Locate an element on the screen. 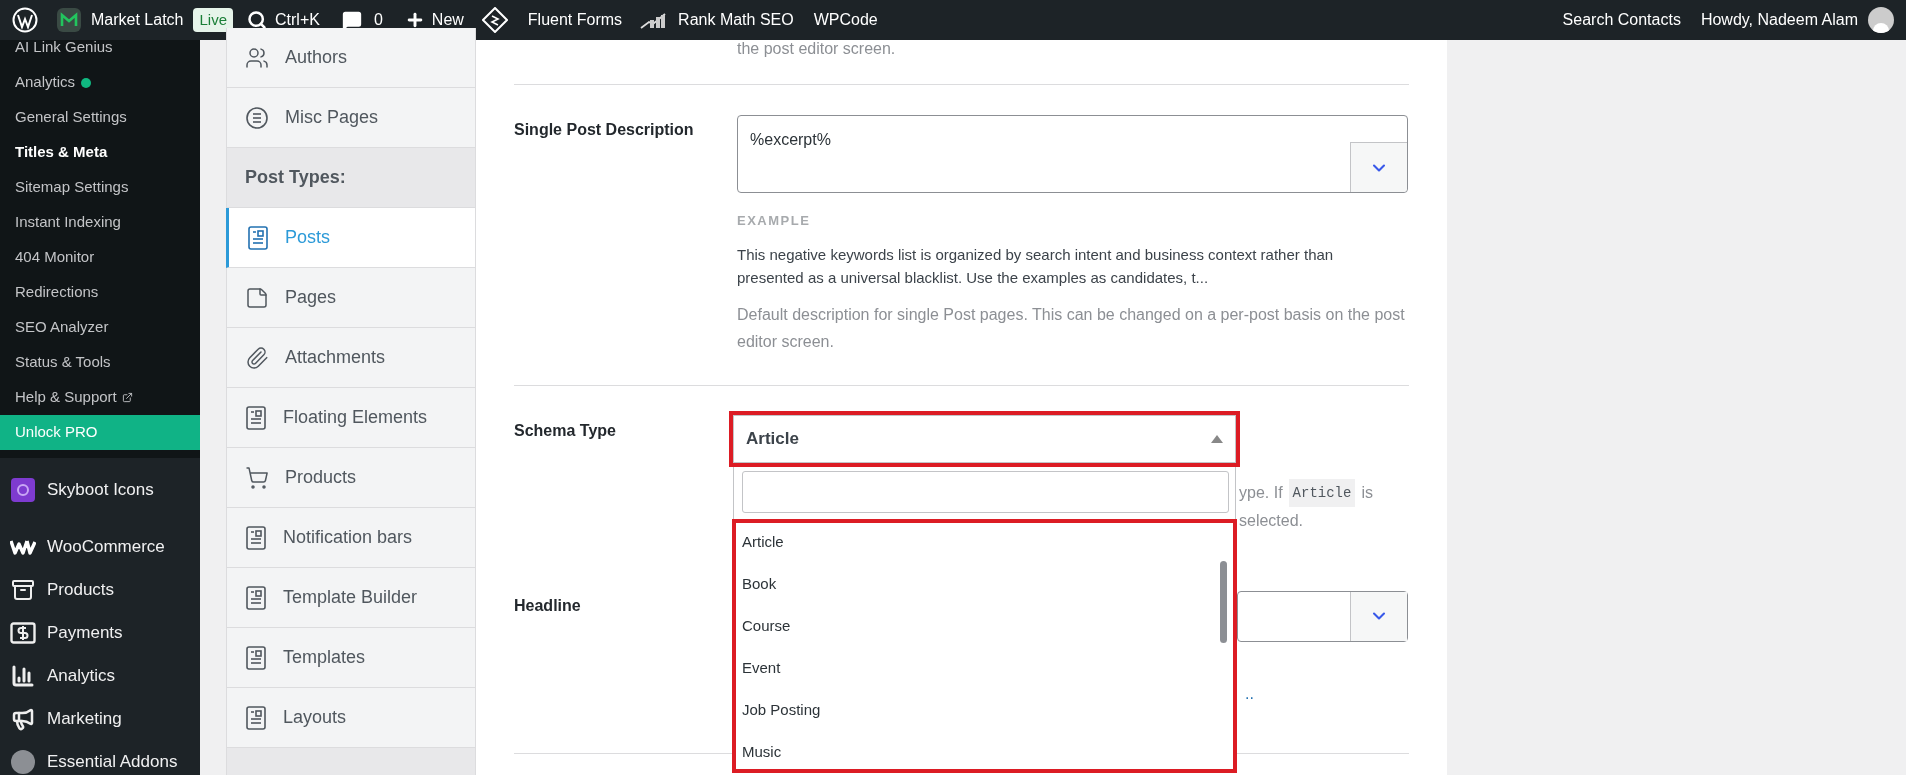  search-contacts-link: Search Contacts is located at coordinates (1621, 20).